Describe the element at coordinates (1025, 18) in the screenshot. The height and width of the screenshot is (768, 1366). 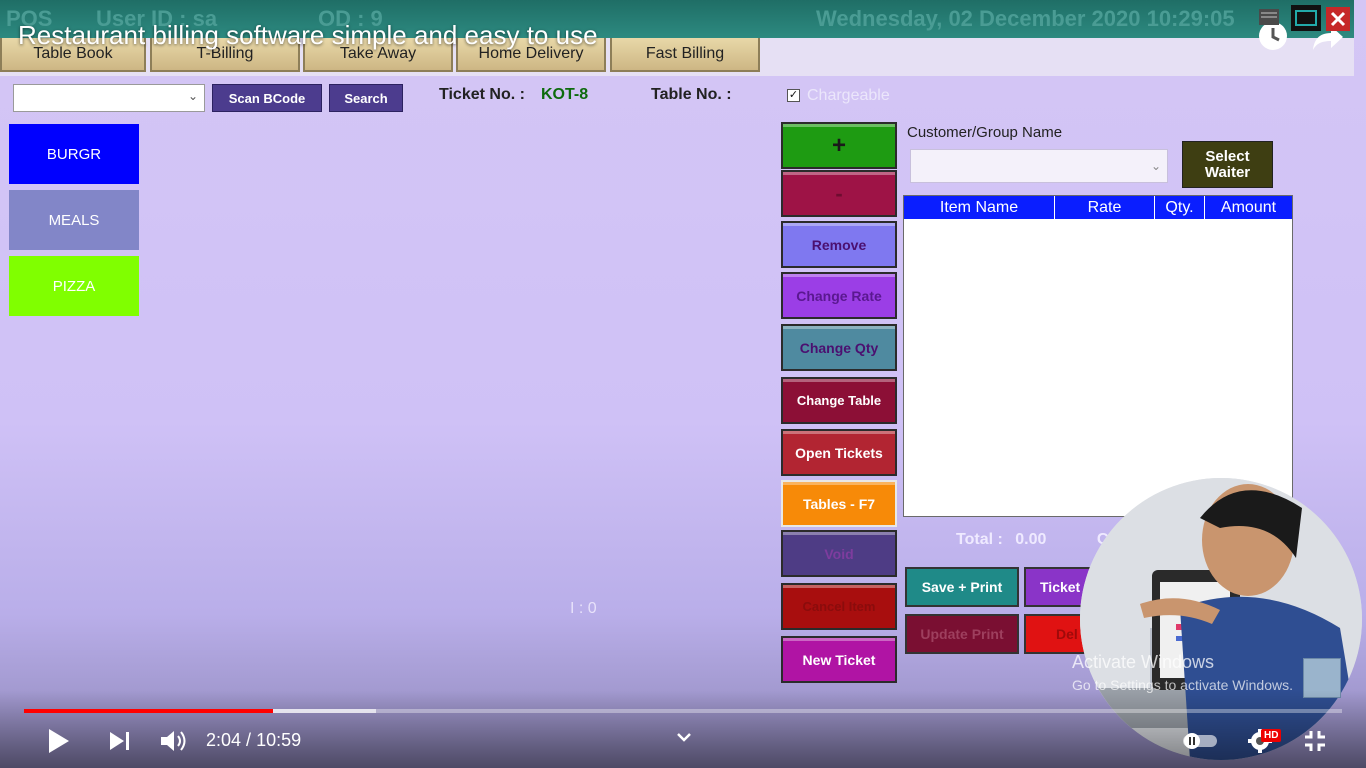
I see `datetime-label: Wednesday, 02 December 2020 10:29:05` at that location.